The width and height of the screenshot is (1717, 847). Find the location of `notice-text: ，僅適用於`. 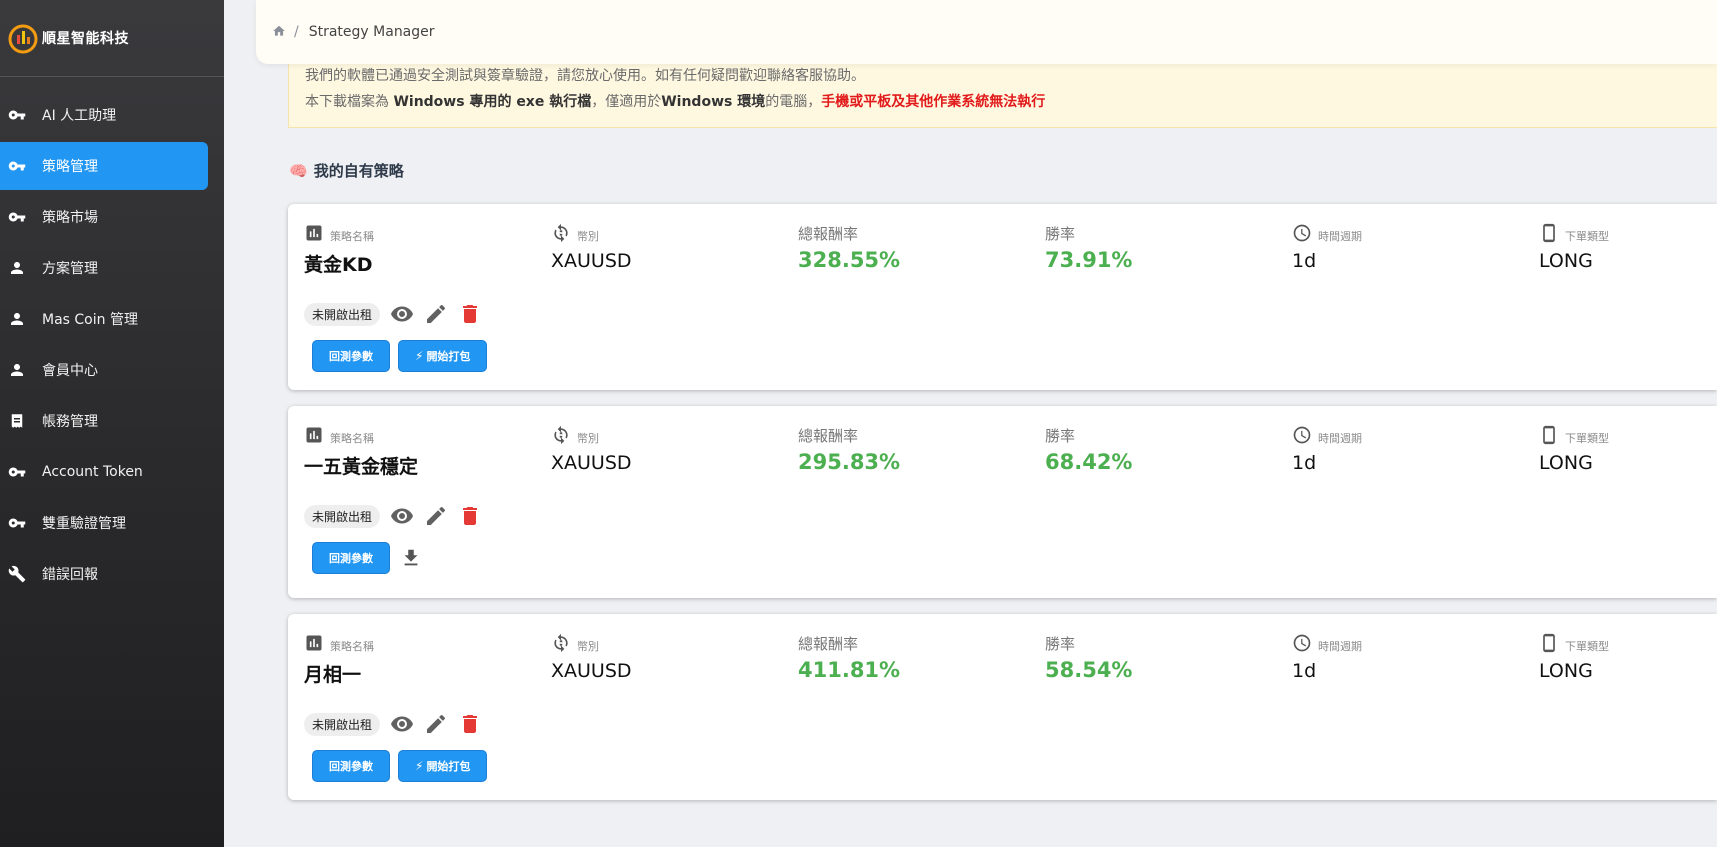

notice-text: ，僅適用於 is located at coordinates (626, 102).